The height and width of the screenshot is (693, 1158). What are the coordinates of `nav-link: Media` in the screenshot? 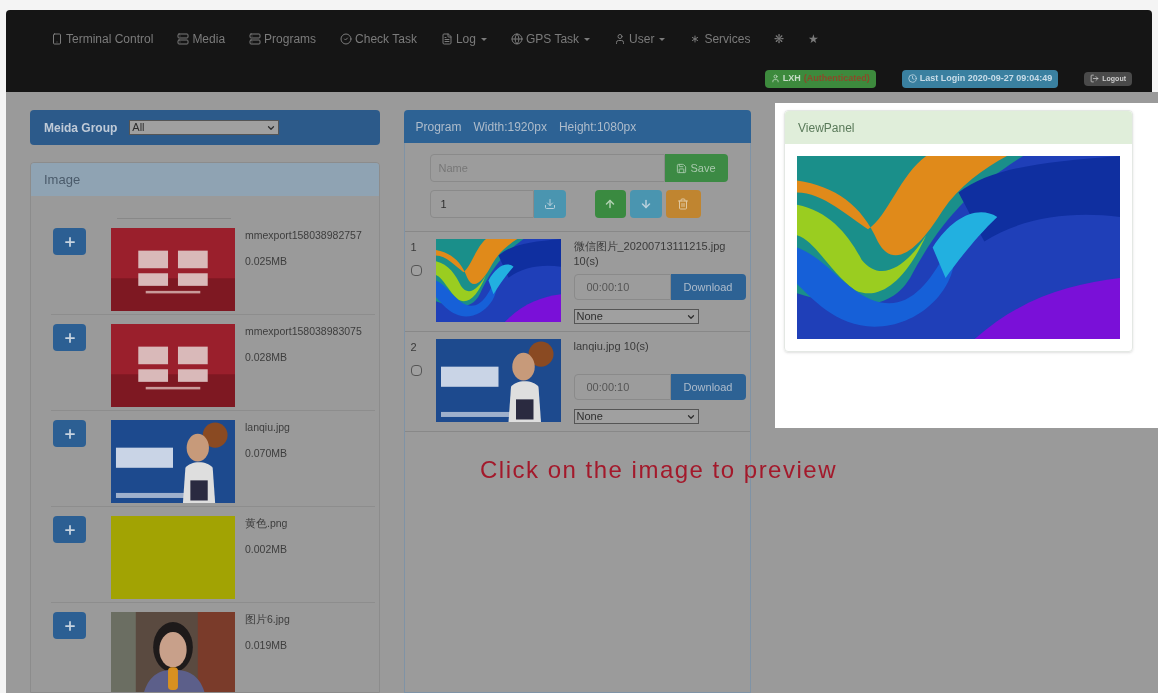 It's located at (201, 39).